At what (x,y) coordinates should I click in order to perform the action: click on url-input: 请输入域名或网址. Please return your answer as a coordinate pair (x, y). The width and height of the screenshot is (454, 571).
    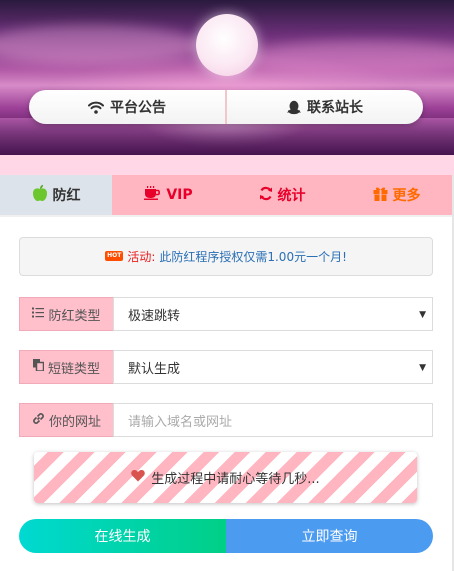
    Looking at the image, I should click on (273, 420).